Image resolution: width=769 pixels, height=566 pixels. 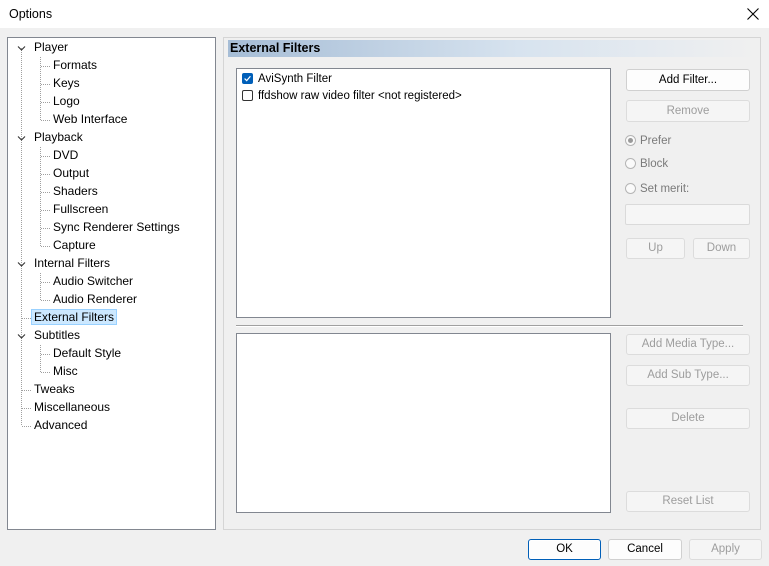 What do you see at coordinates (90, 119) in the screenshot?
I see `tree-item-web-interface: Web Interface` at bounding box center [90, 119].